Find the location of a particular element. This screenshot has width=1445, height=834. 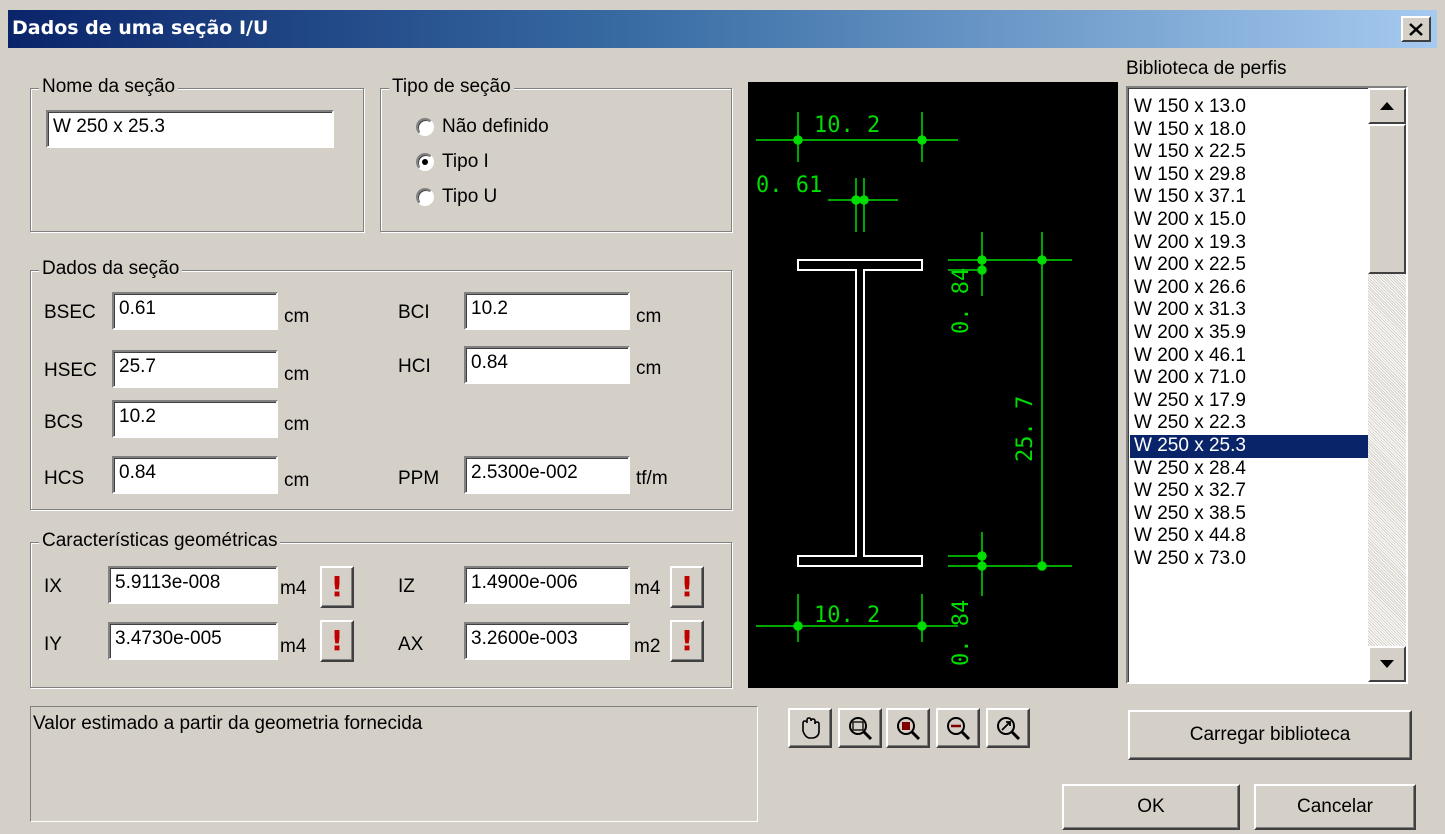

ix-unit: m4 is located at coordinates (293, 588).